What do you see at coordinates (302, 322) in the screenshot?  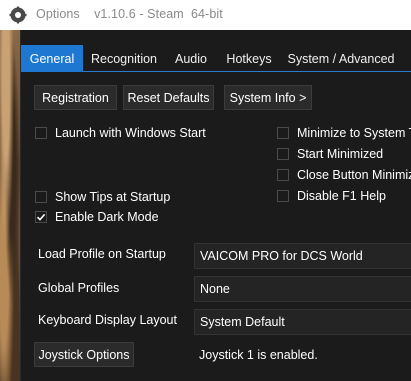 I see `keyboard-layout-dropdown: System Default` at bounding box center [302, 322].